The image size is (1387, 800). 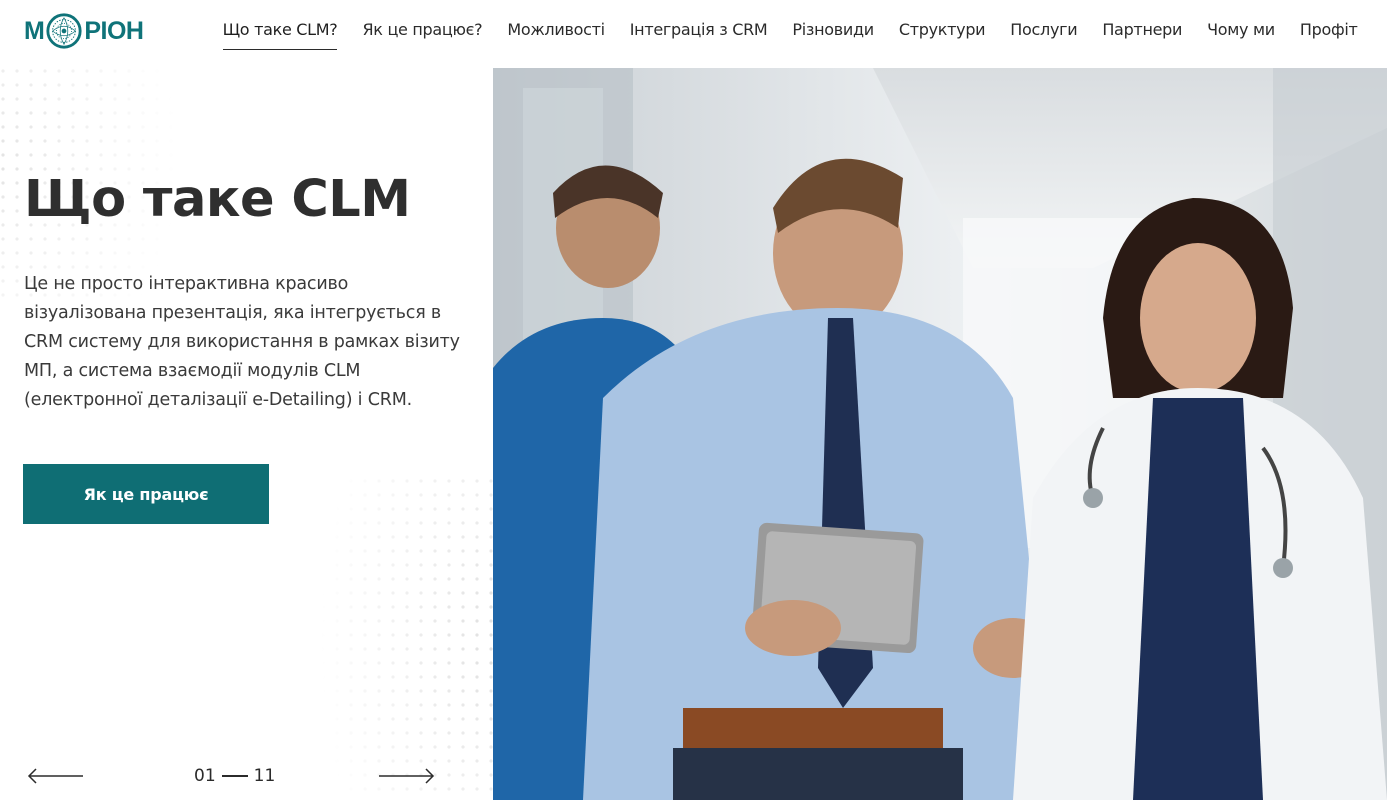 What do you see at coordinates (217, 199) in the screenshot?
I see `page-title: Що таке CLM` at bounding box center [217, 199].